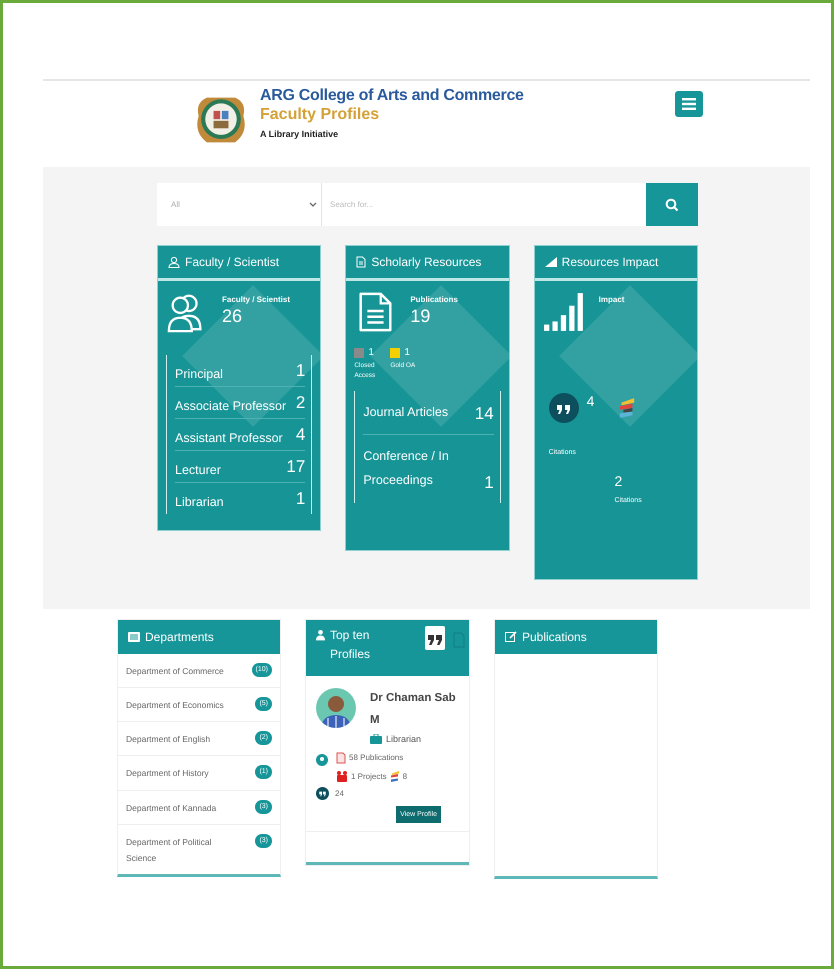 Image resolution: width=834 pixels, height=969 pixels. I want to click on search-button, so click(672, 204).